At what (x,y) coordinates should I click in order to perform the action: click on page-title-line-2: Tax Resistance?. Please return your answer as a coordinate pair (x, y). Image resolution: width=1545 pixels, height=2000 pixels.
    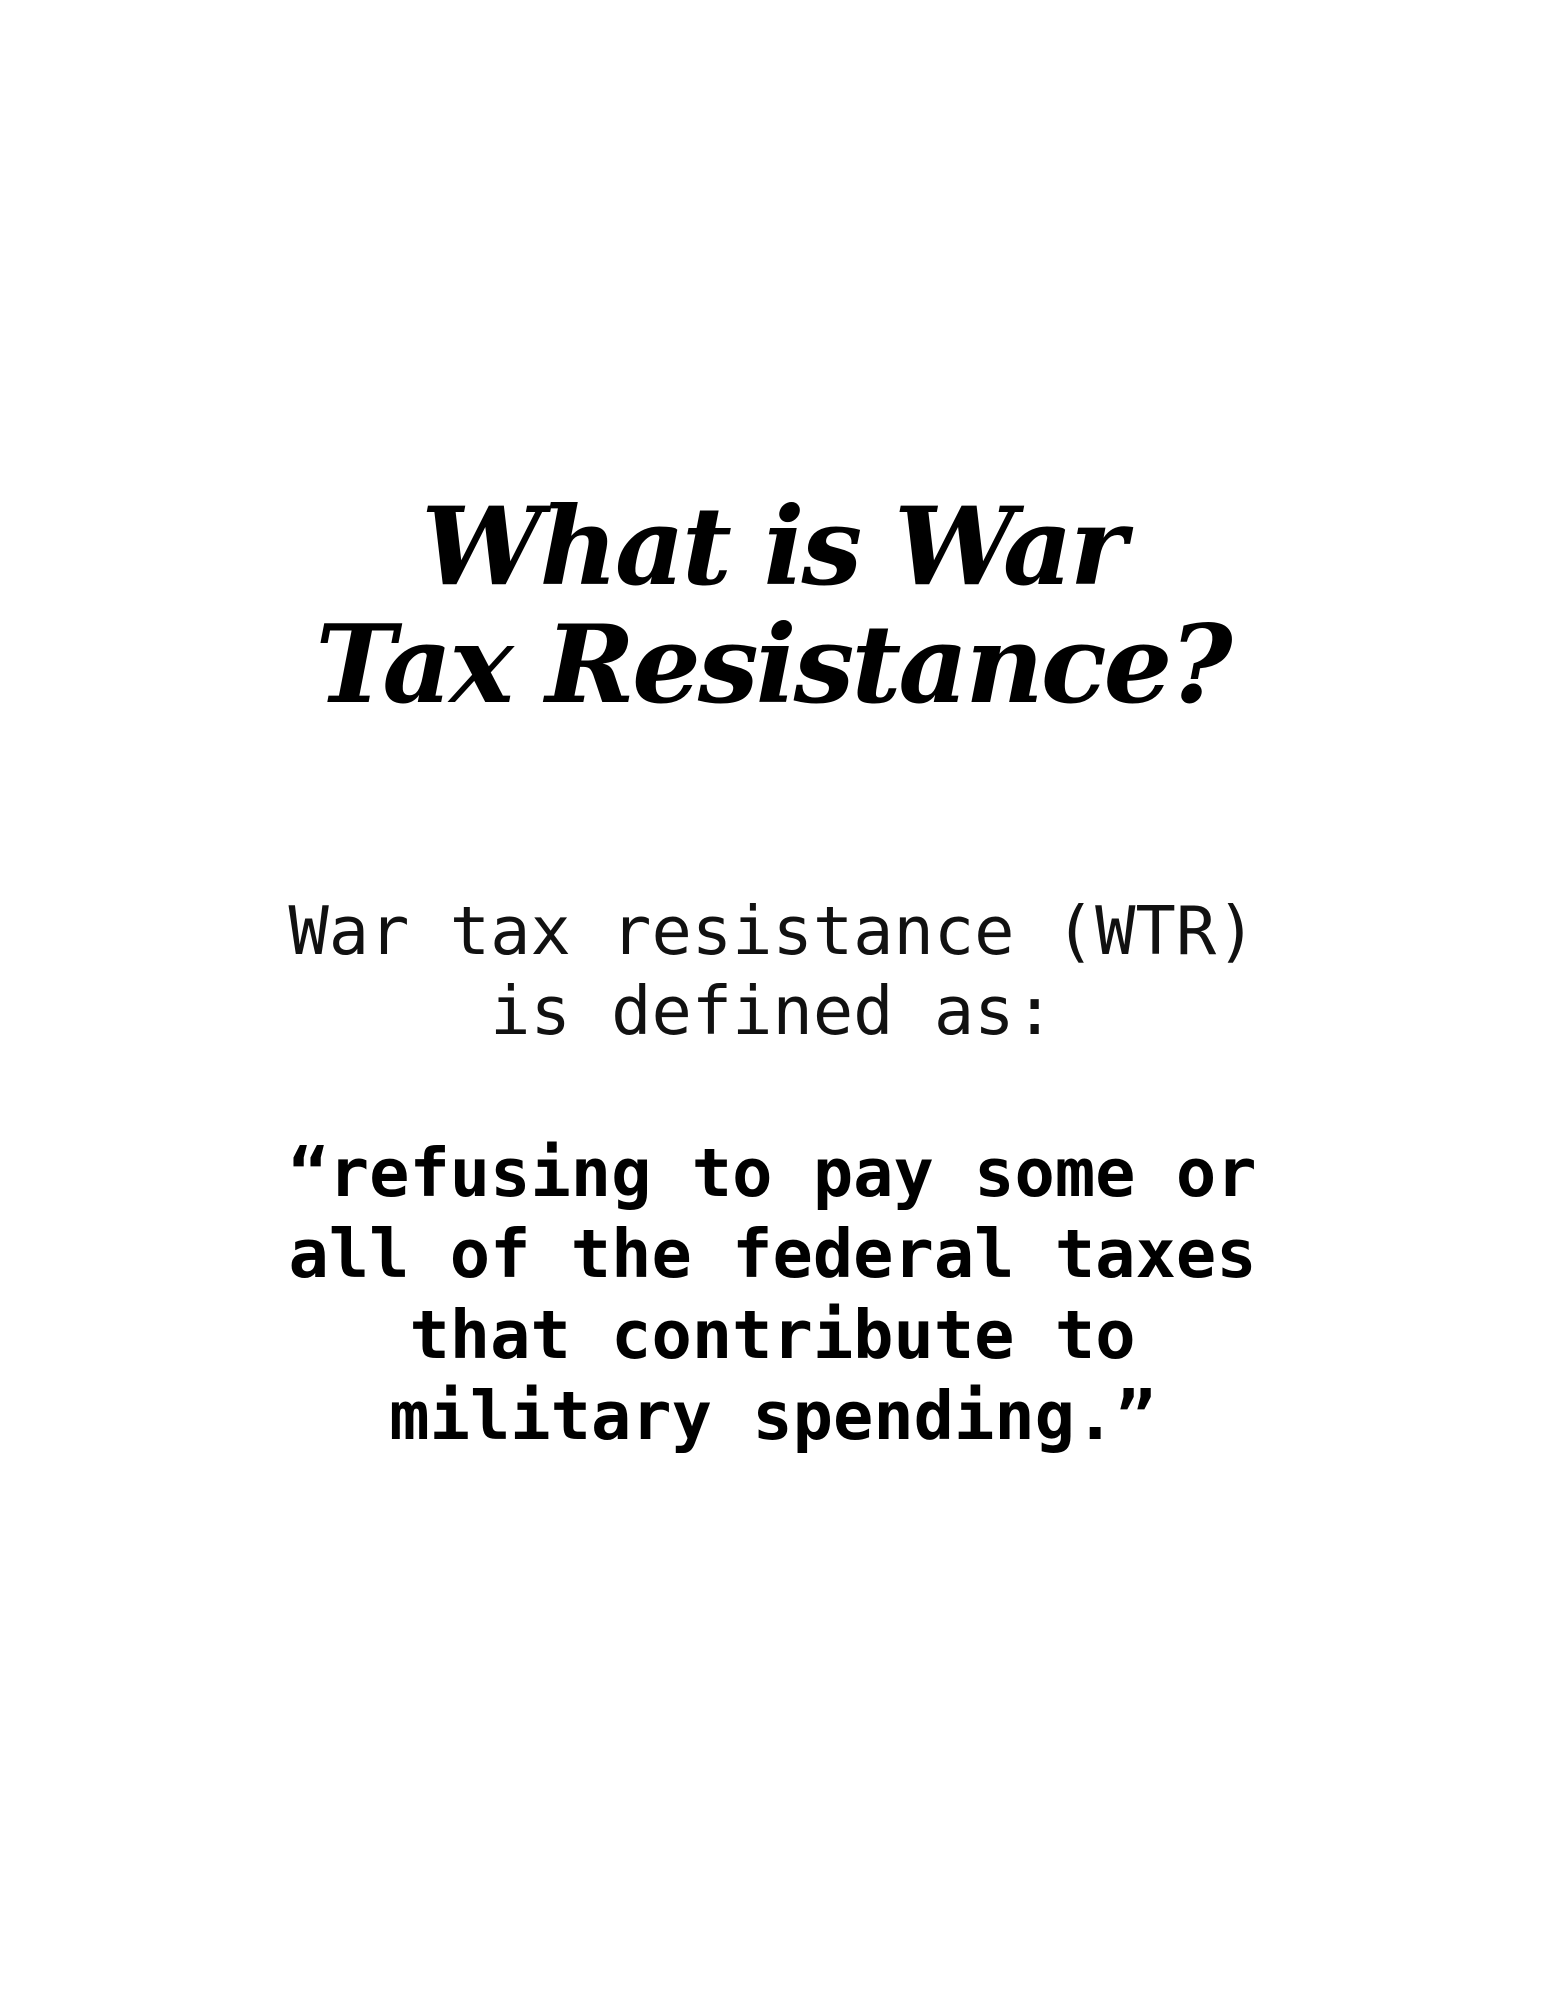
    Looking at the image, I should click on (773, 665).